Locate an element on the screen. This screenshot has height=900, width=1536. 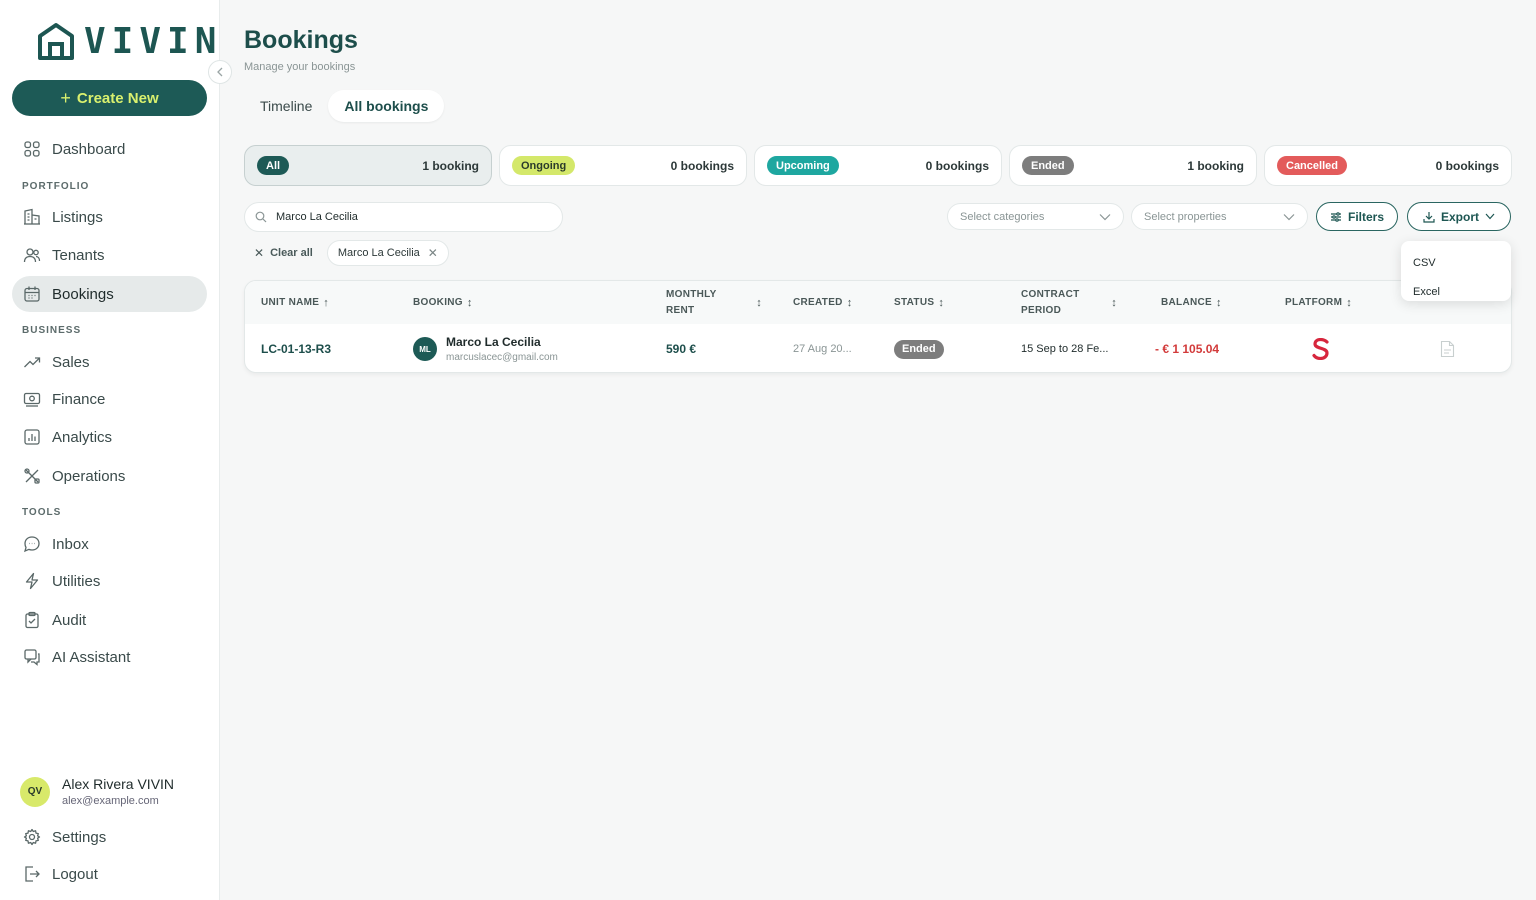
sidebar-item-label: Listings is located at coordinates (77, 217).